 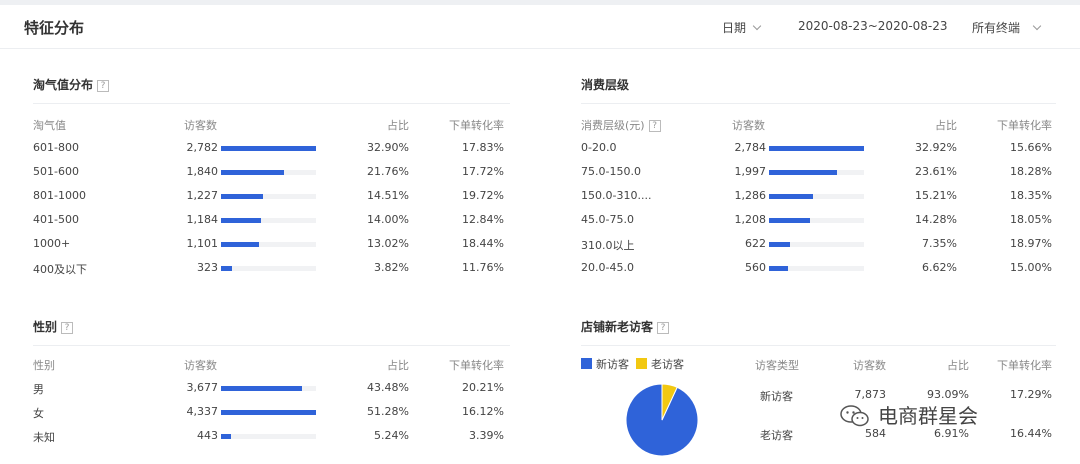 What do you see at coordinates (607, 267) in the screenshot?
I see `row-label: 20.0-45.0` at bounding box center [607, 267].